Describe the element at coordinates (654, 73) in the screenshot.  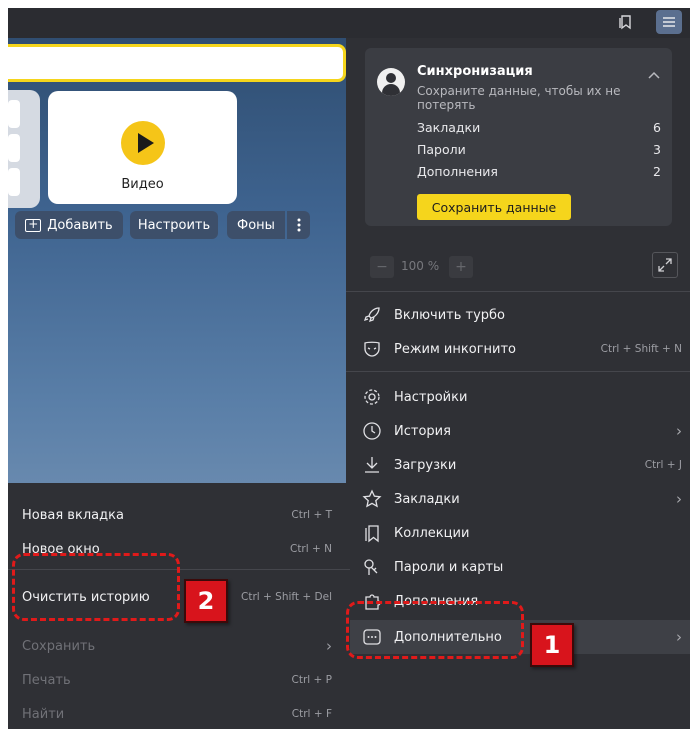
I see `chevron-up-icon` at that location.